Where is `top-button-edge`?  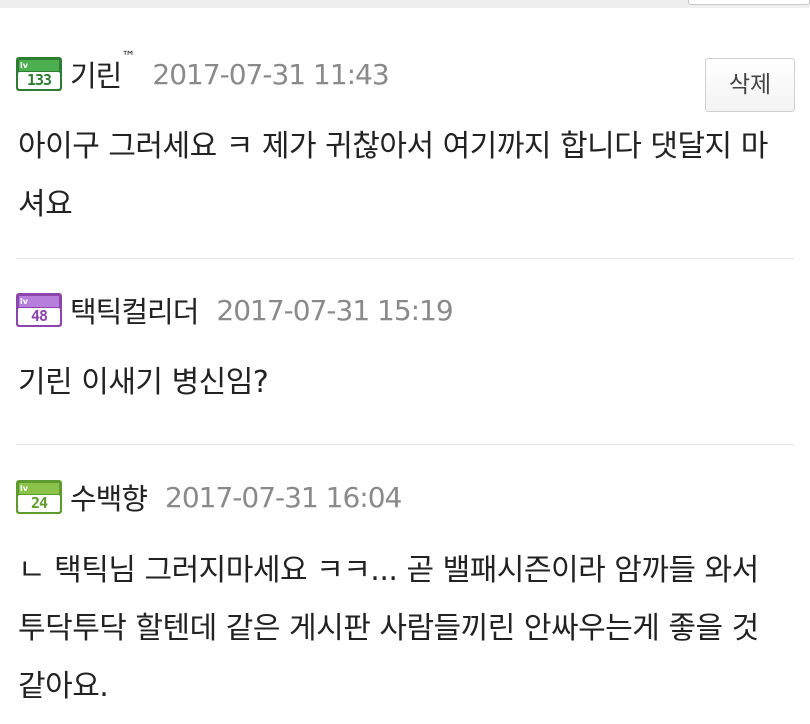 top-button-edge is located at coordinates (749, 2).